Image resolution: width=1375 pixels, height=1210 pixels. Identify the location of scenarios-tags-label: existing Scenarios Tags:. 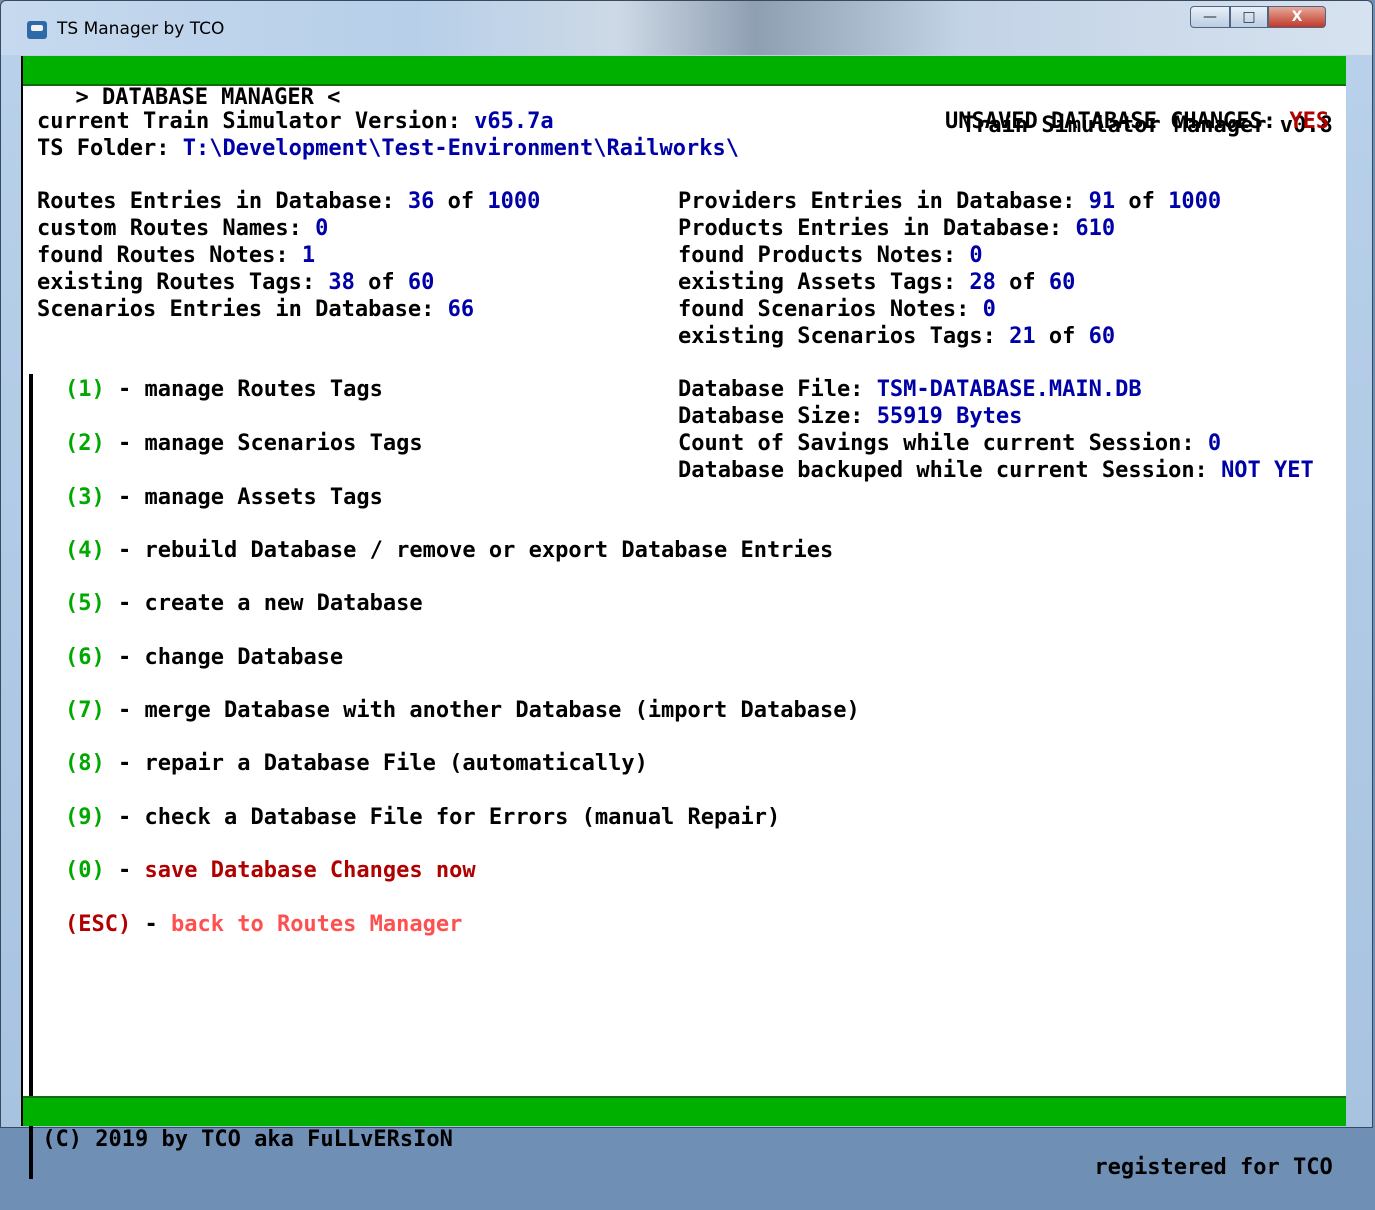
(844, 336).